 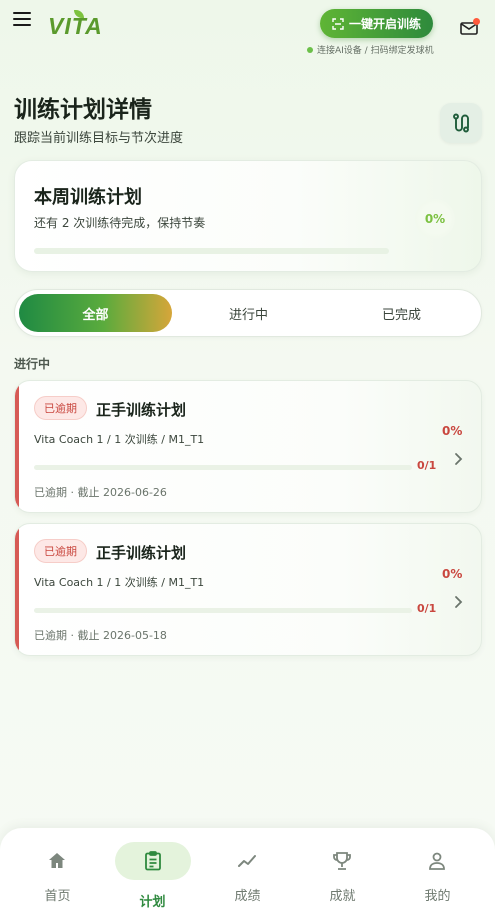 I want to click on bottom-navigation: 首页 计划 成绩 成就 我的, so click(x=247, y=871).